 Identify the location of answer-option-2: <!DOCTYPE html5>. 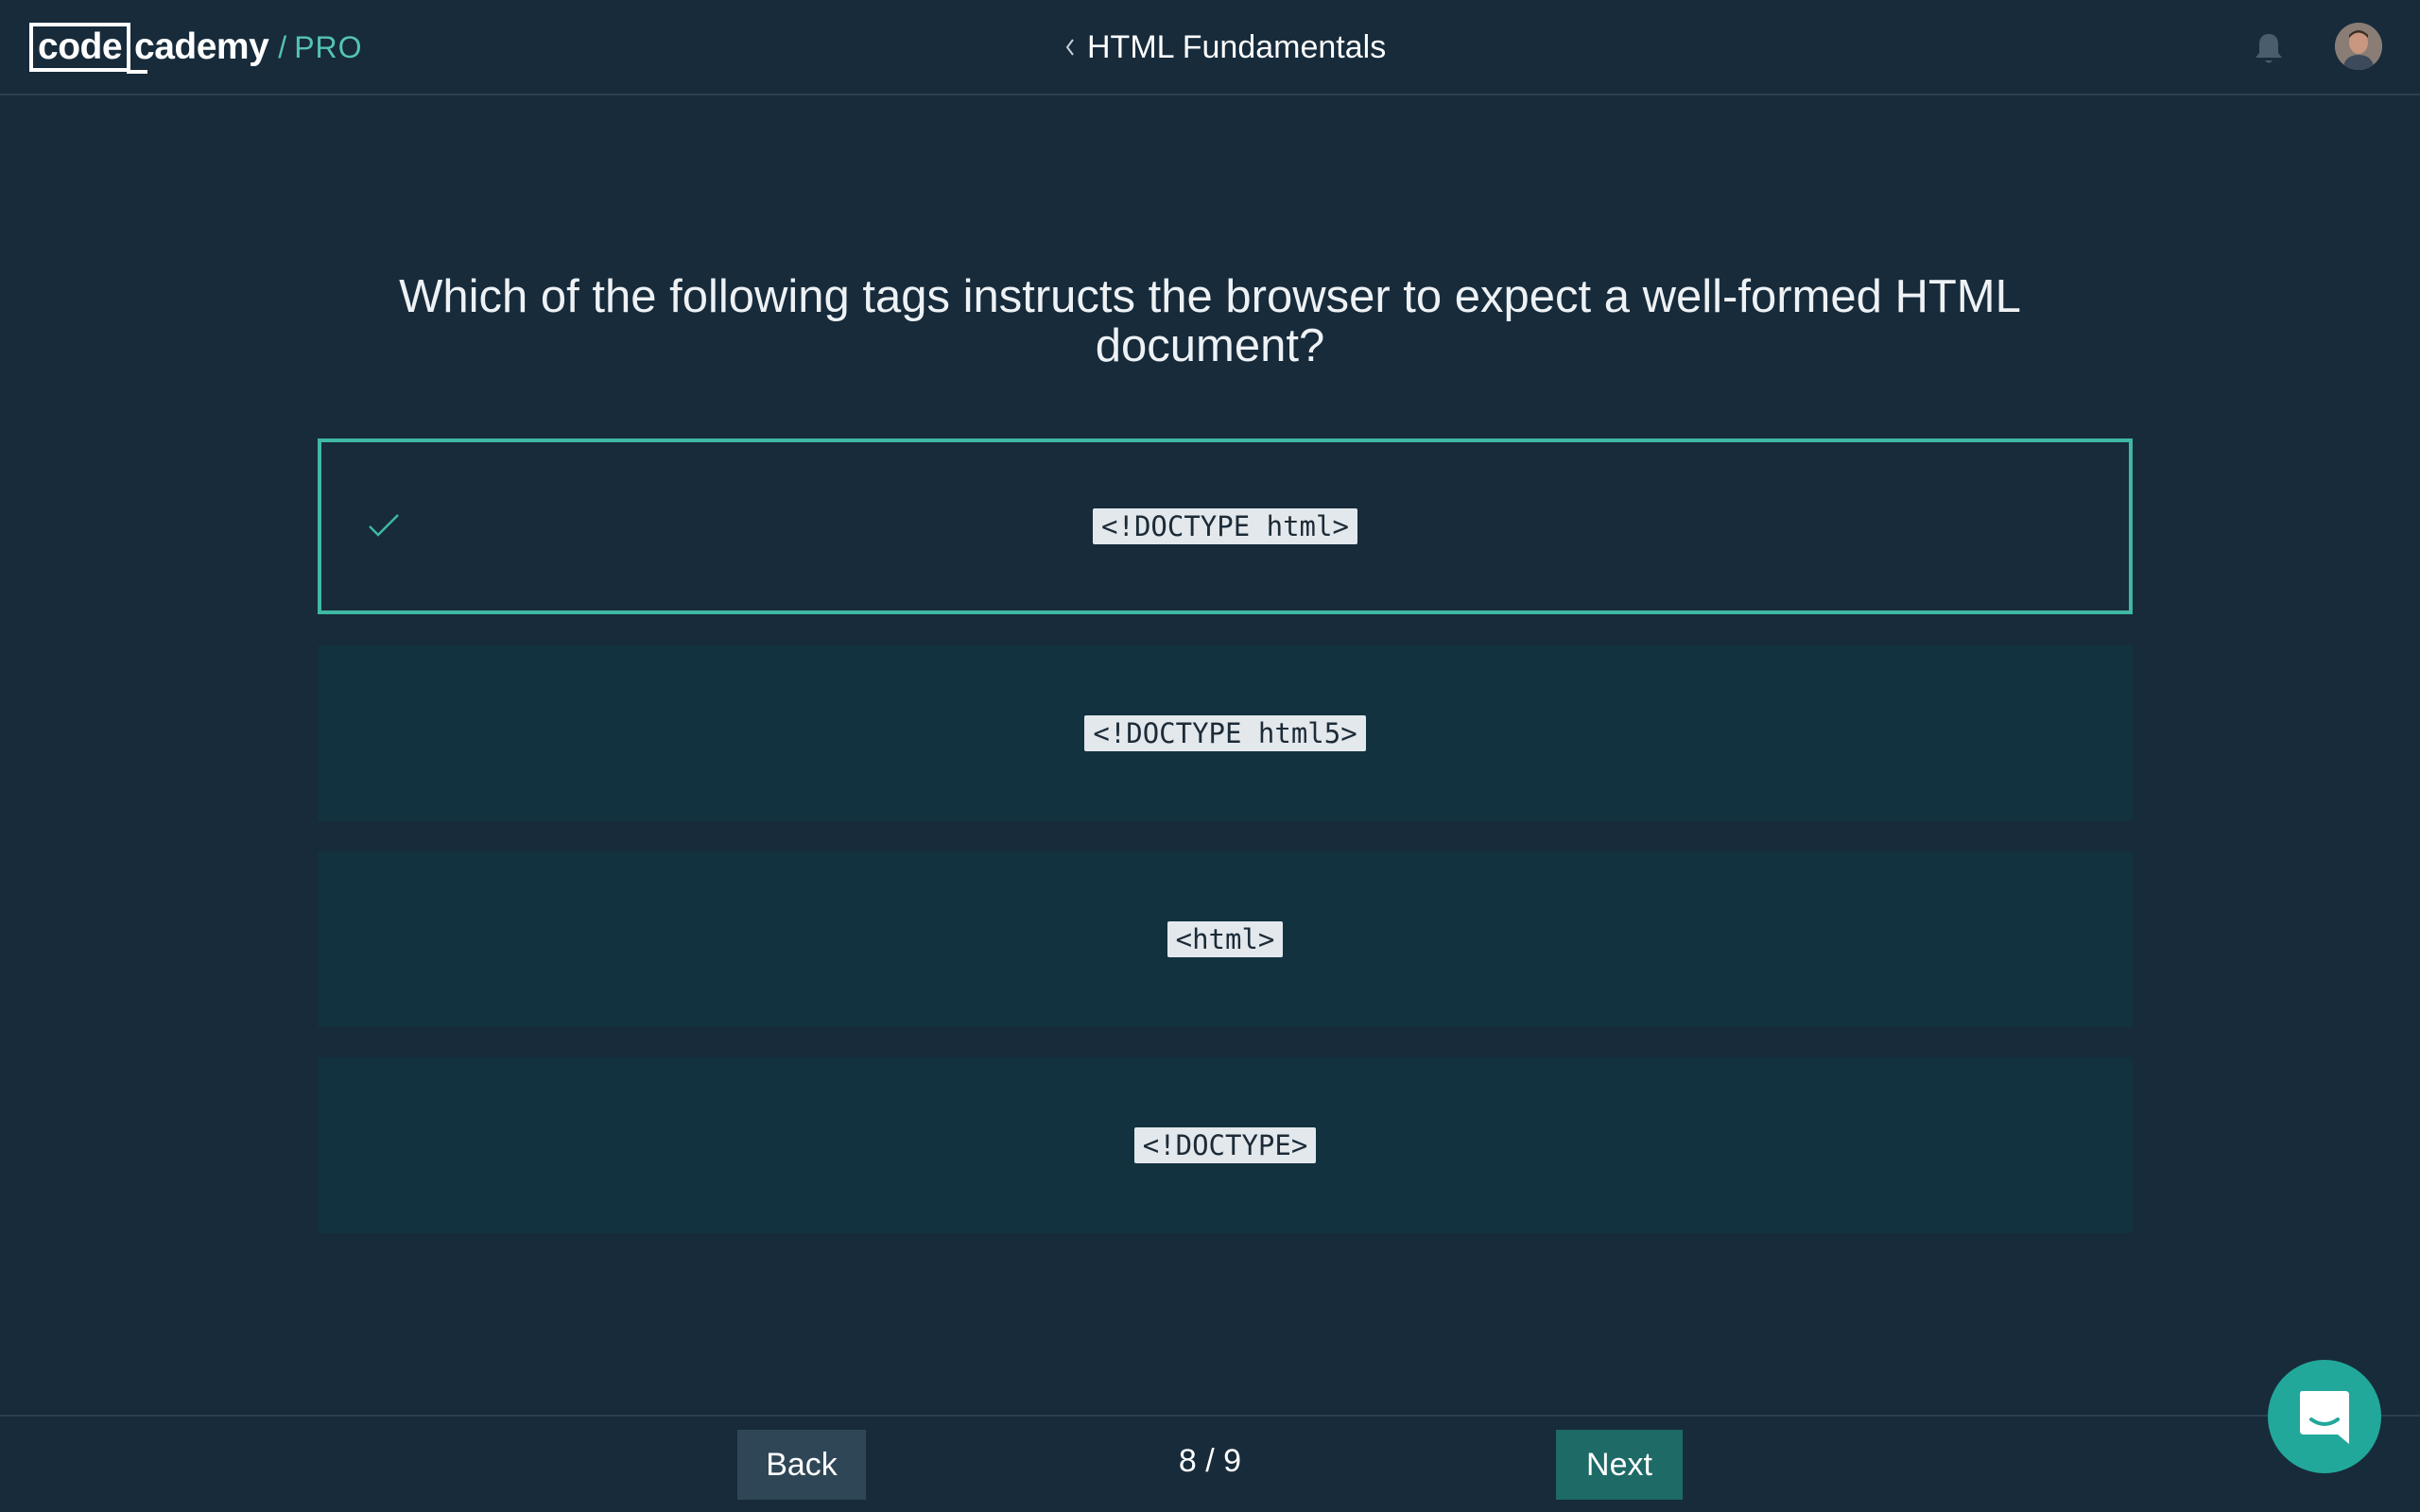
(1225, 733).